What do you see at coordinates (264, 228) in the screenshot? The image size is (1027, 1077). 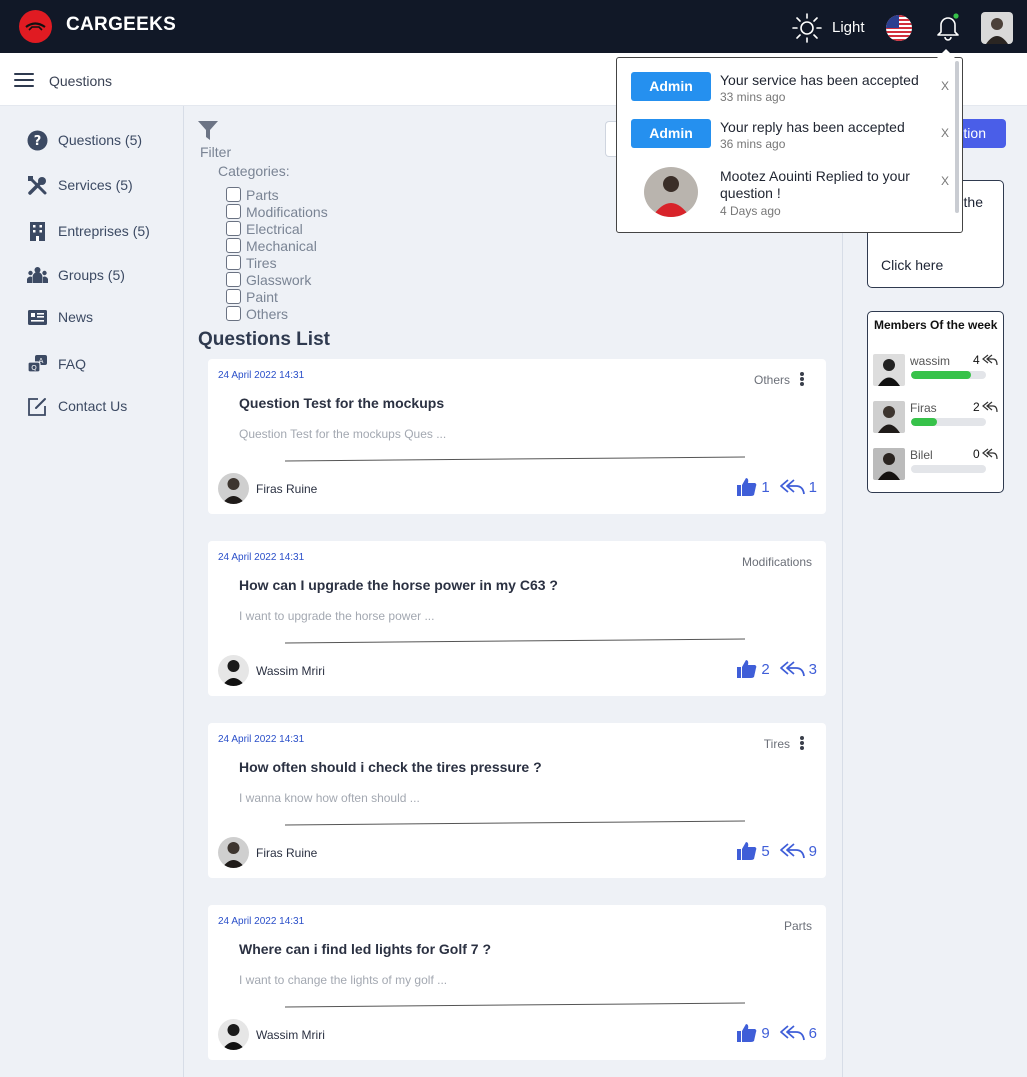 I see `category-checkbox-electrical: Electrical` at bounding box center [264, 228].